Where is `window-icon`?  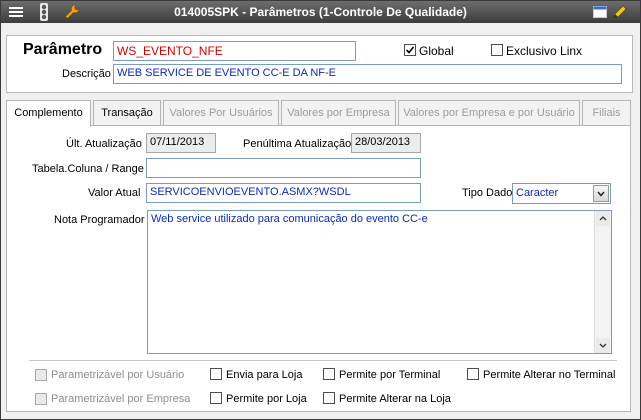 window-icon is located at coordinates (600, 12).